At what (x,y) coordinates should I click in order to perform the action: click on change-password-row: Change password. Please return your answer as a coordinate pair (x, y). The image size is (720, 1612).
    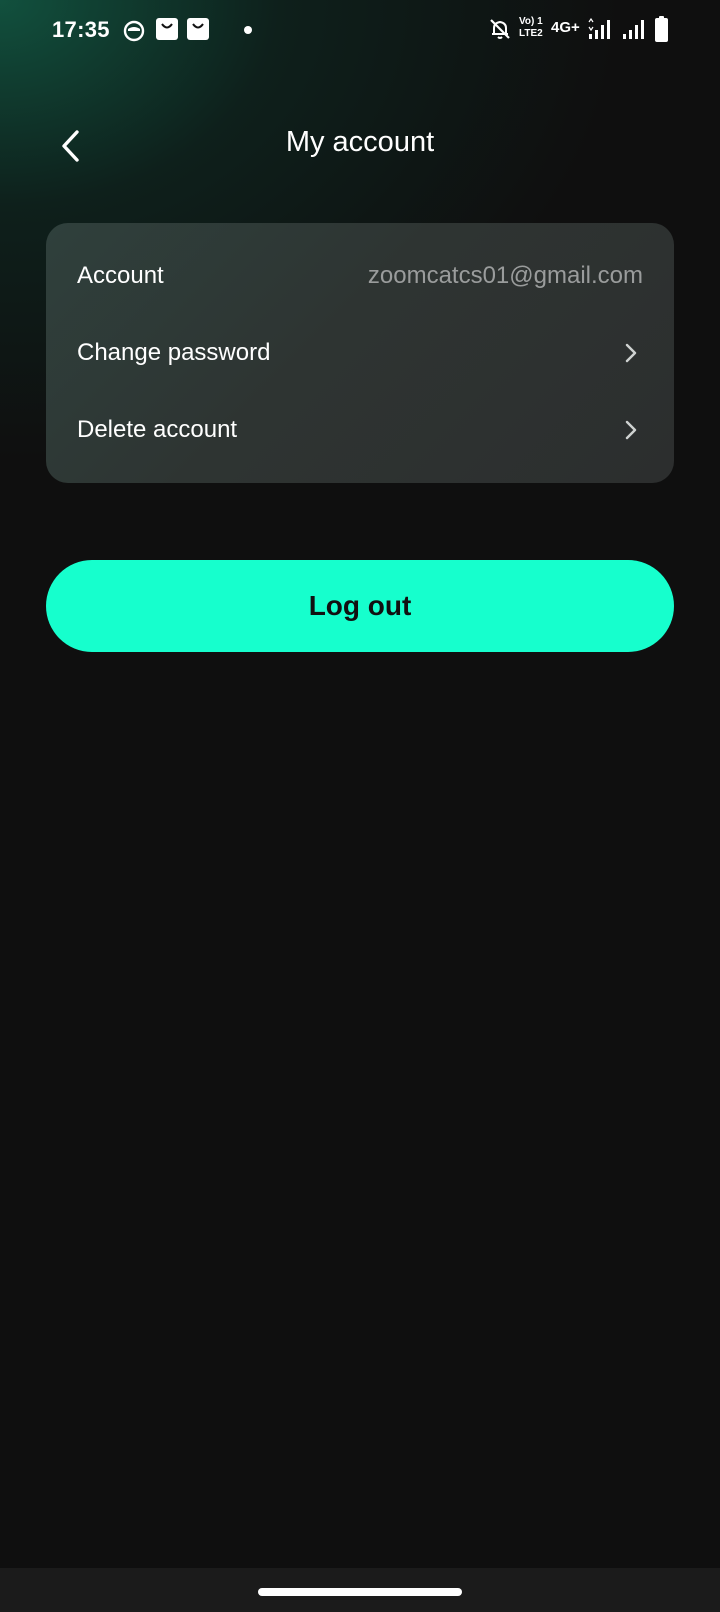
    Looking at the image, I should click on (360, 353).